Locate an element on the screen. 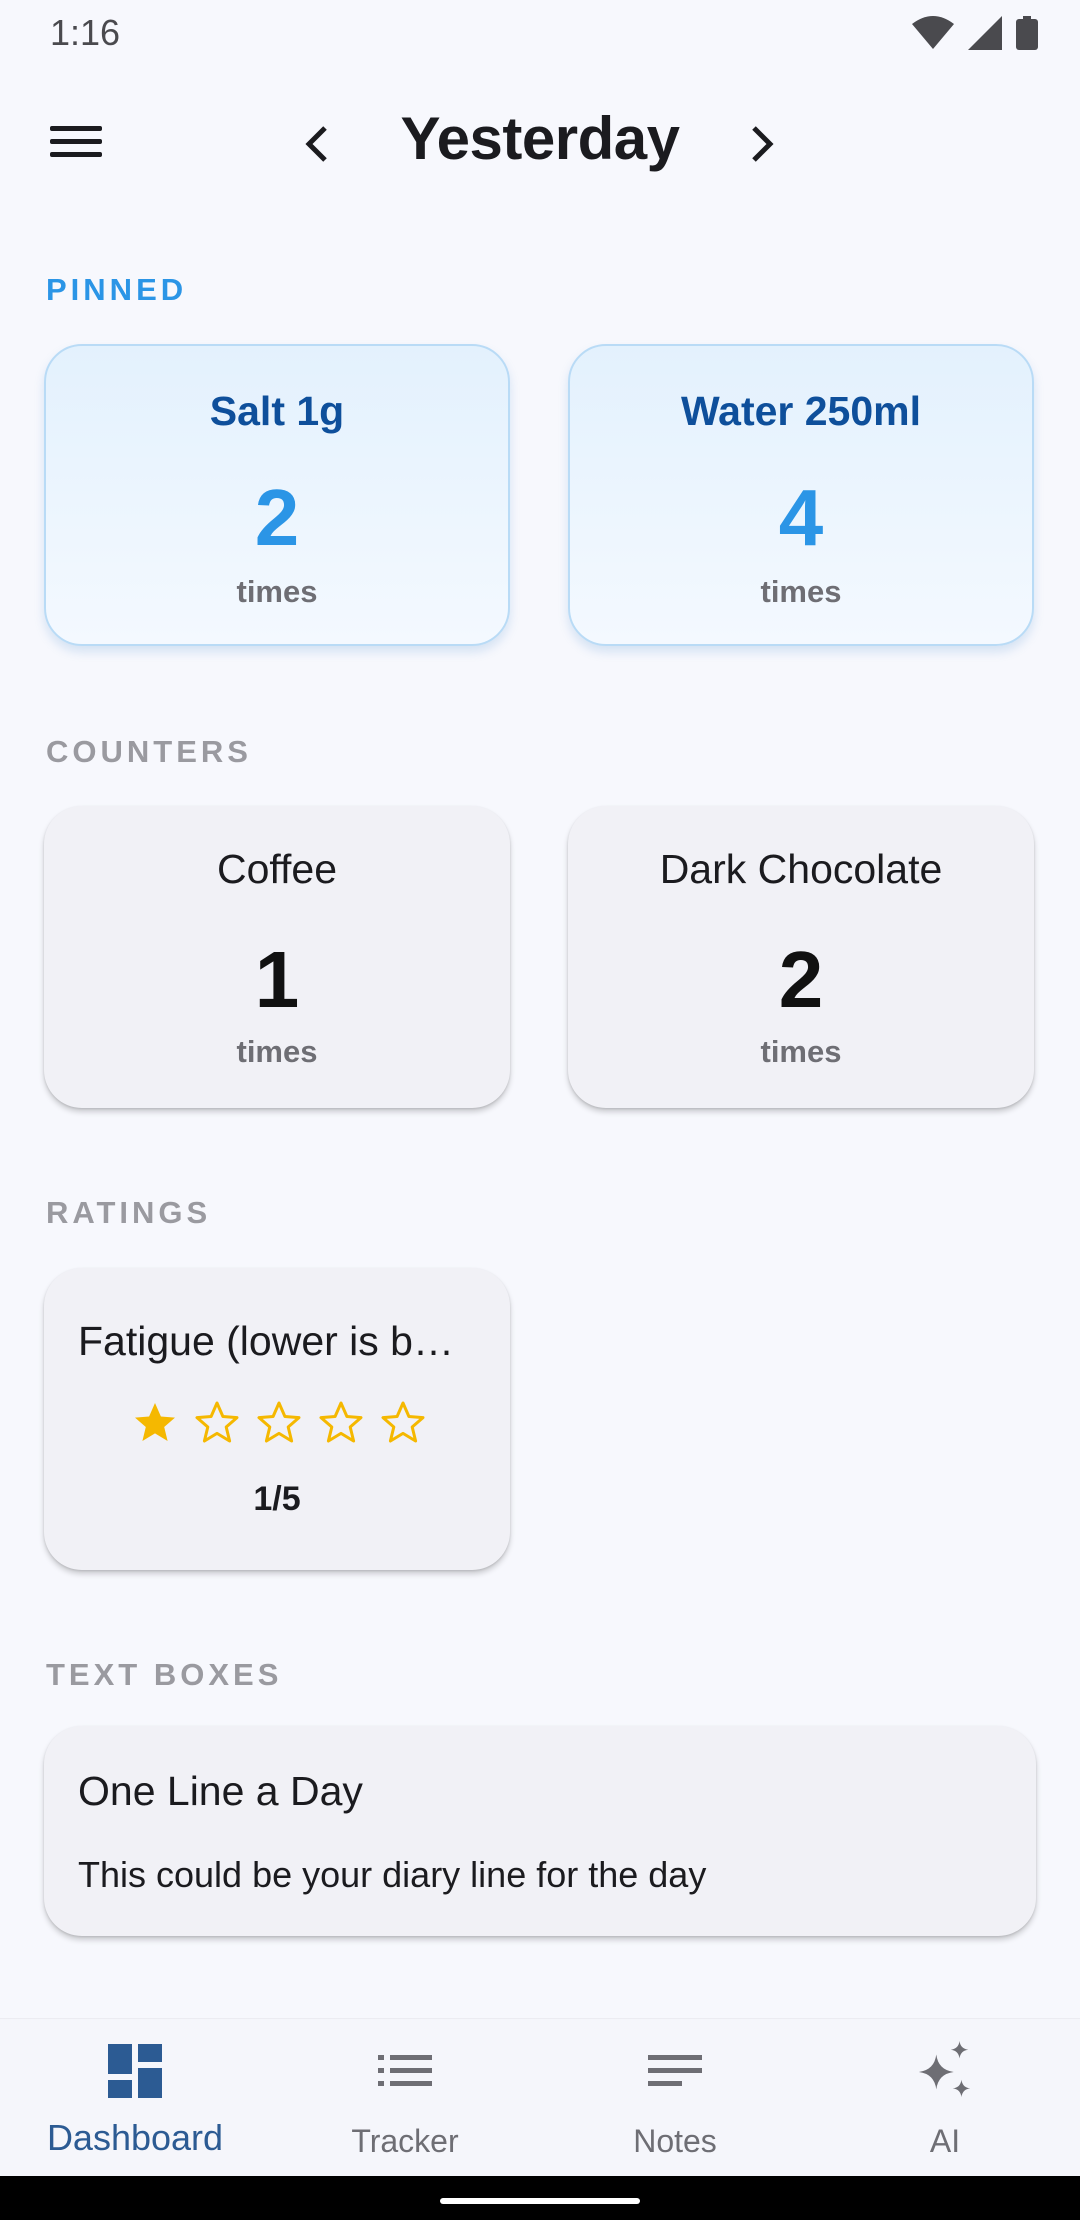 Image resolution: width=1080 pixels, height=2220 pixels. home-gesture-handle is located at coordinates (540, 2201).